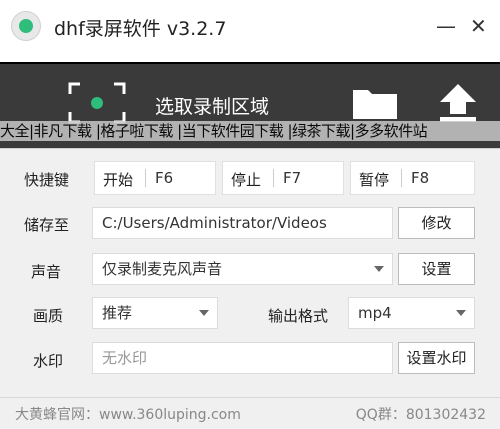 The height and width of the screenshot is (429, 500). I want to click on watermark-input: 无水印, so click(242, 358).